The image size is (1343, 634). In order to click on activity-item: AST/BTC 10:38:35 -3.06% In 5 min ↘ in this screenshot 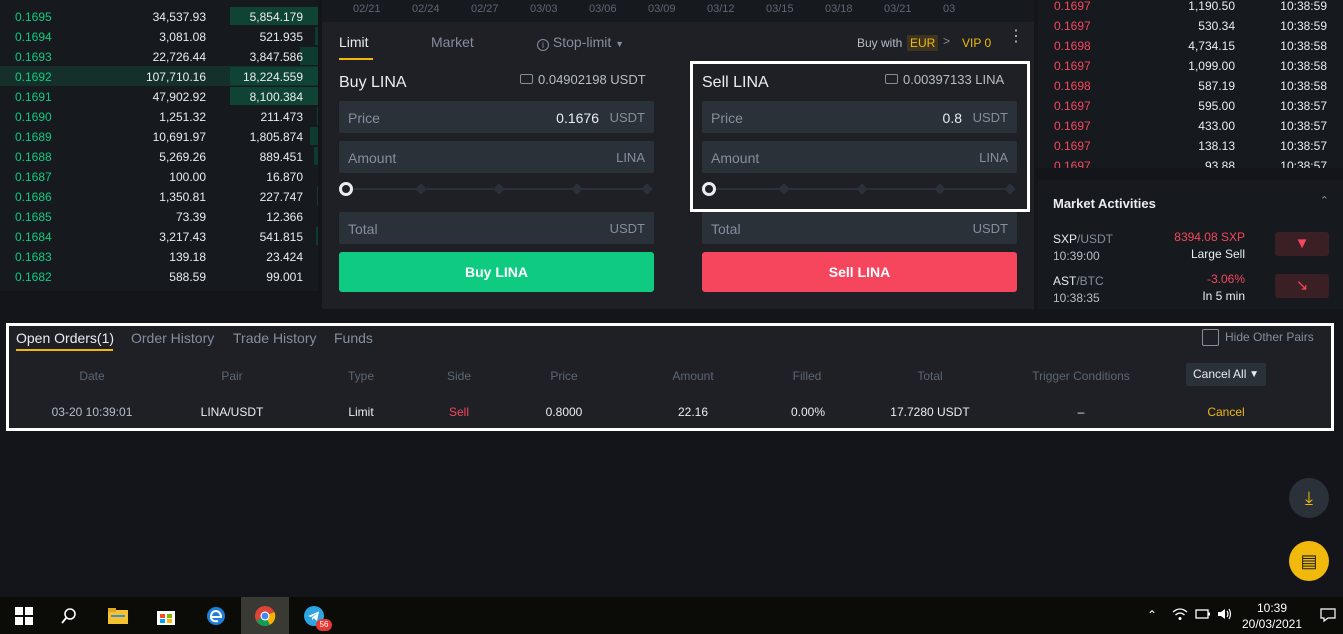, I will do `click(1190, 292)`.